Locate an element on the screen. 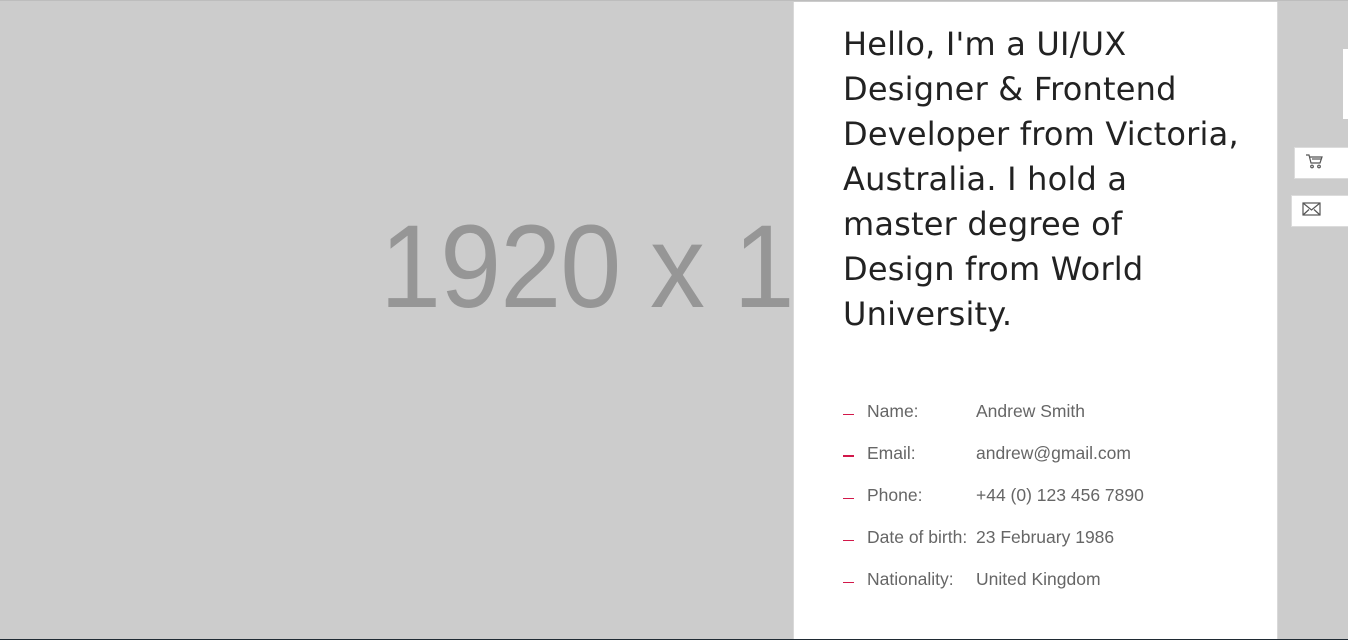 The width and height of the screenshot is (1348, 640). info-label: Date of birth: is located at coordinates (917, 536).